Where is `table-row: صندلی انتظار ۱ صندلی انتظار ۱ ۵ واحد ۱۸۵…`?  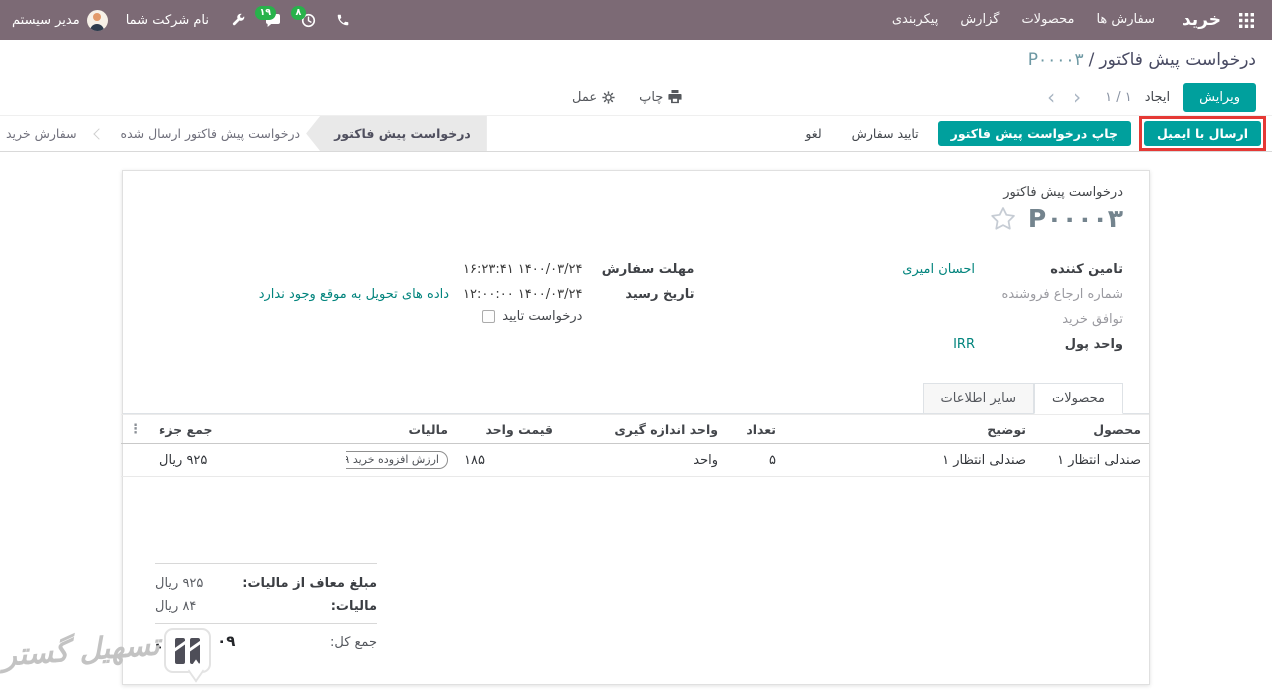 table-row: صندلی انتظار ۱ صندلی انتظار ۱ ۵ واحد ۱۸۵… is located at coordinates (635, 460).